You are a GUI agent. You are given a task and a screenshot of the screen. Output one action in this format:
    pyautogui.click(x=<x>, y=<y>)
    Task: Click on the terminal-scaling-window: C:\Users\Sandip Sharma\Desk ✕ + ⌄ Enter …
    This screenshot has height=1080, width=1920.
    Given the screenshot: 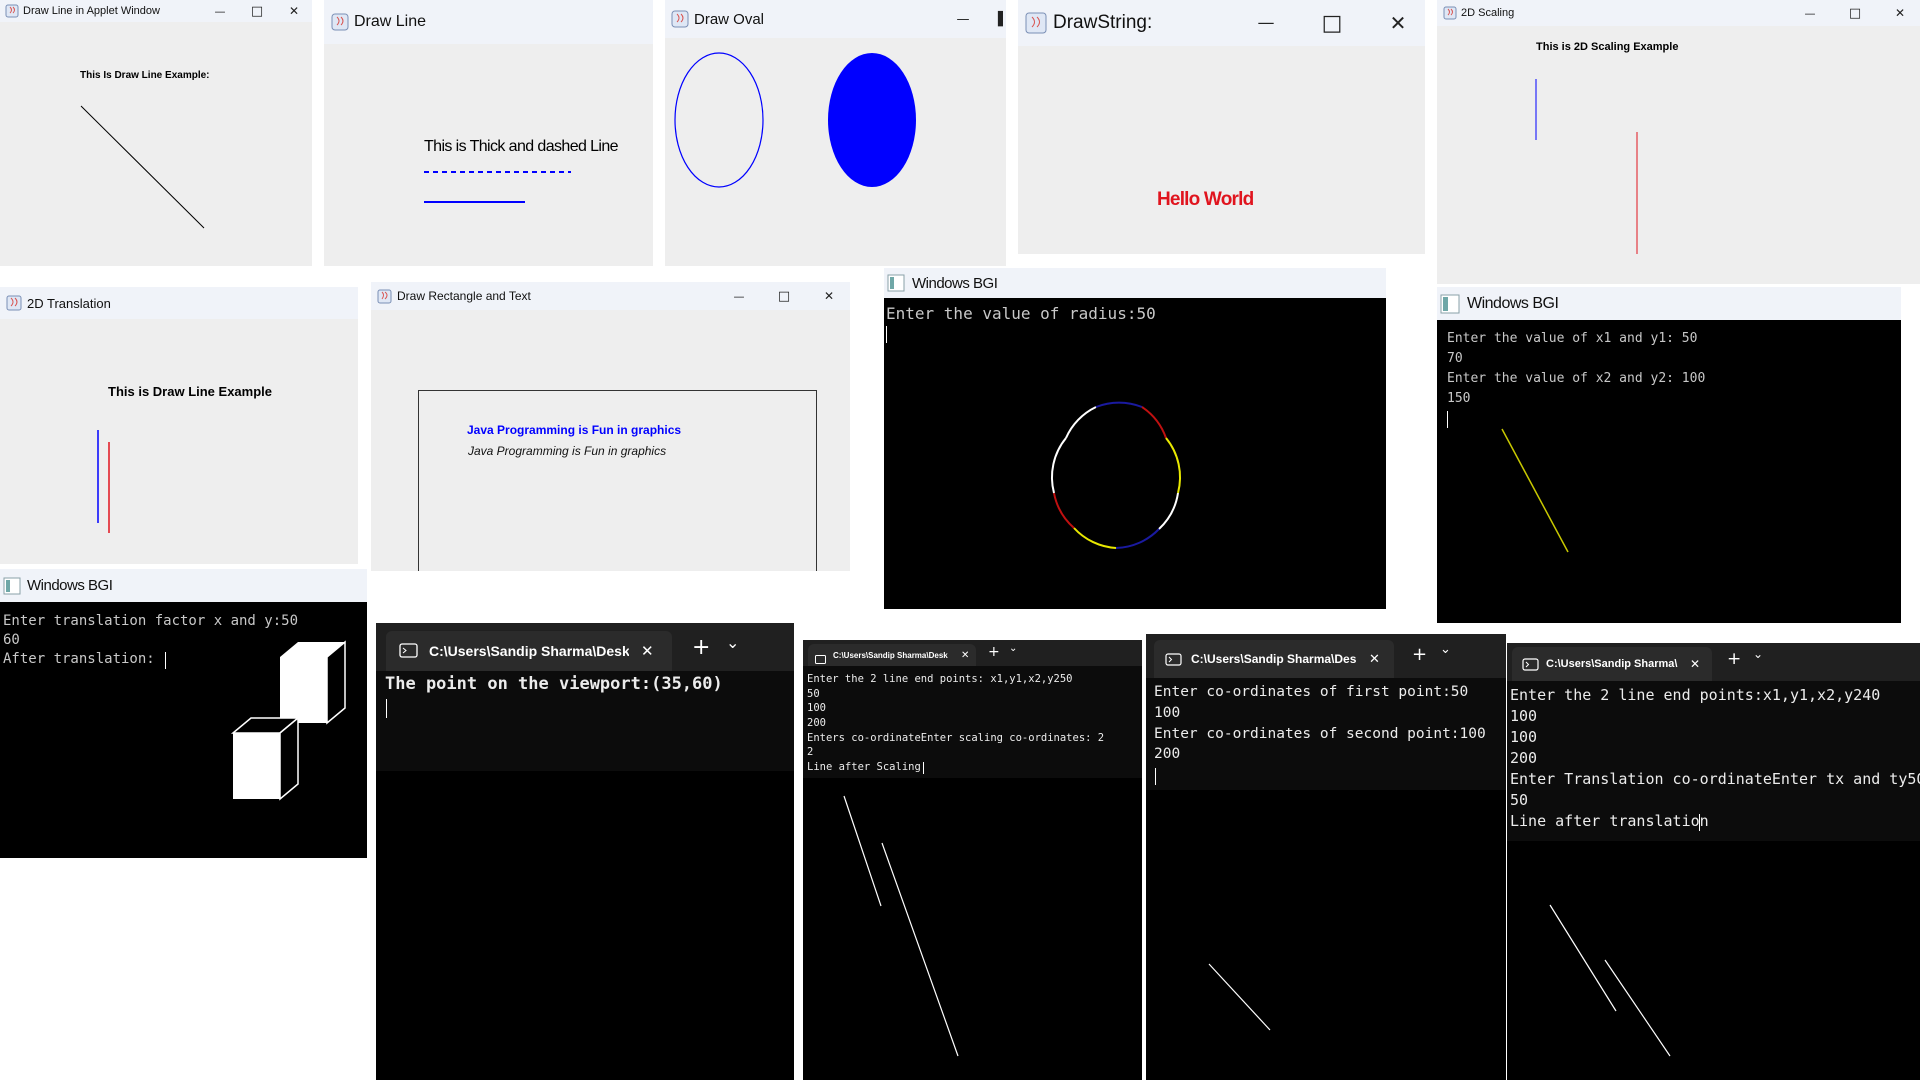 What is the action you would take?
    pyautogui.click(x=972, y=860)
    